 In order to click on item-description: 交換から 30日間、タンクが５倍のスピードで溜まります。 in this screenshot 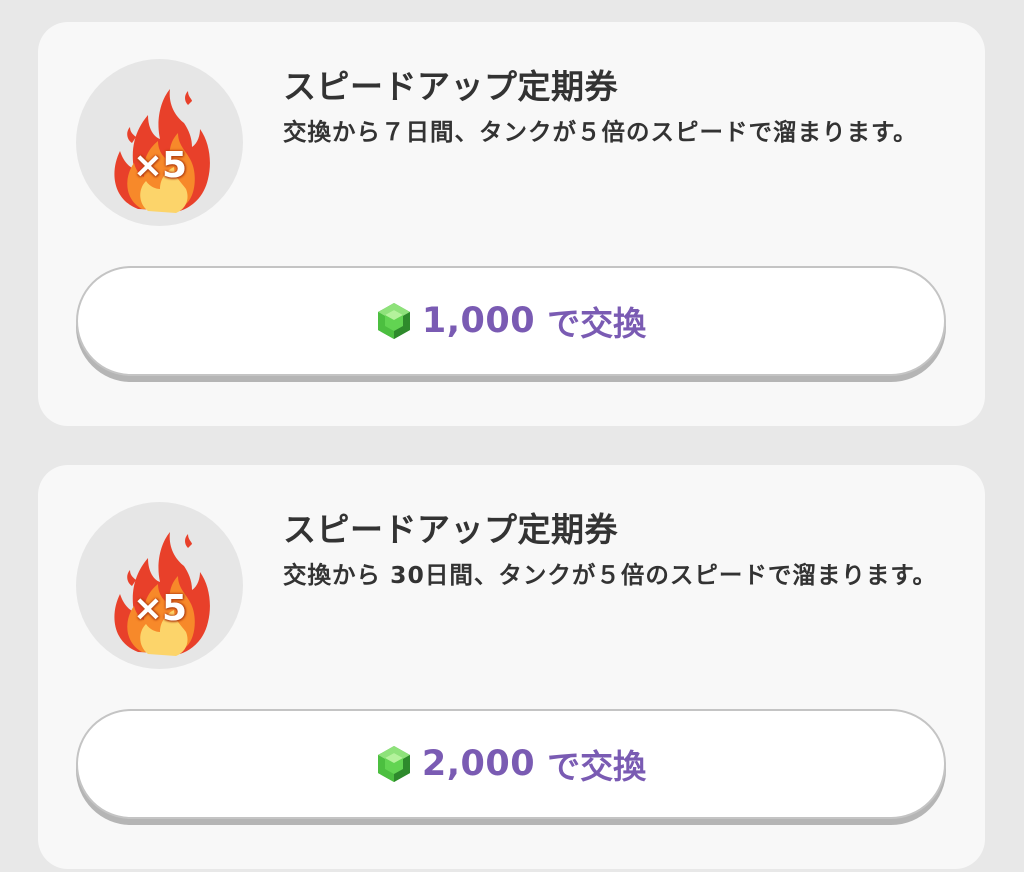, I will do `click(610, 575)`.